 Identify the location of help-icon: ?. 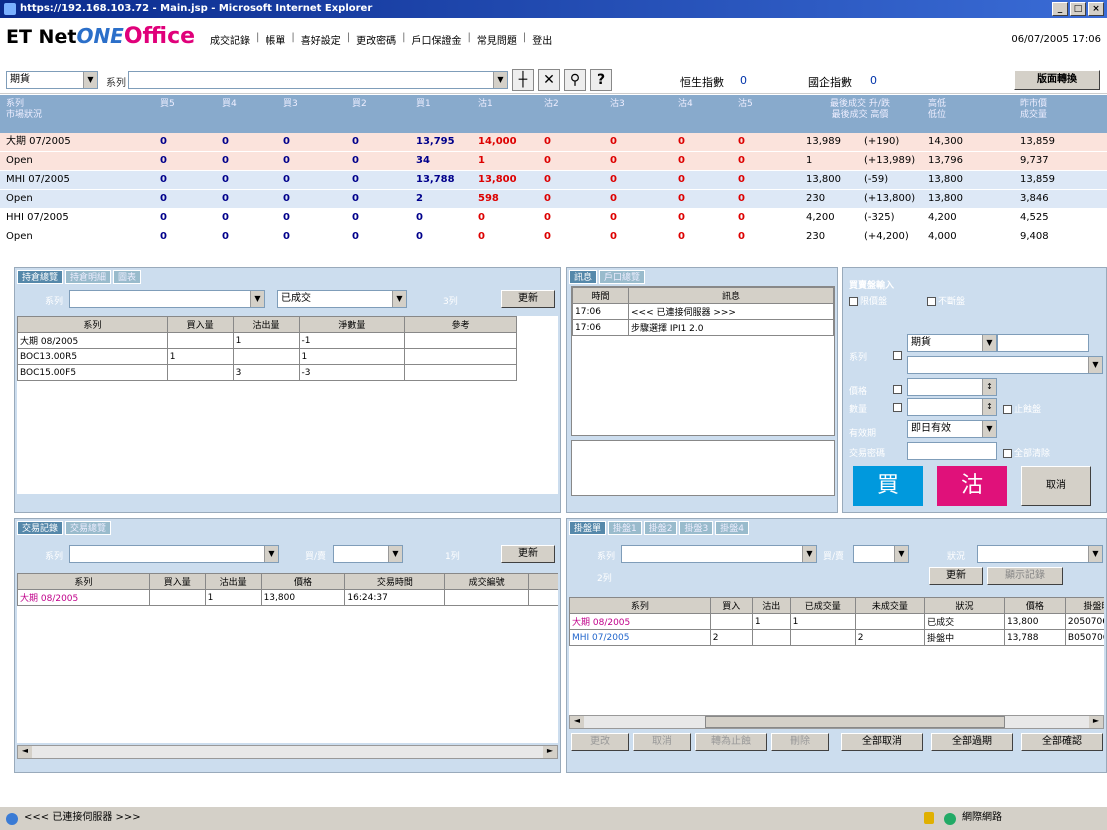
(601, 80).